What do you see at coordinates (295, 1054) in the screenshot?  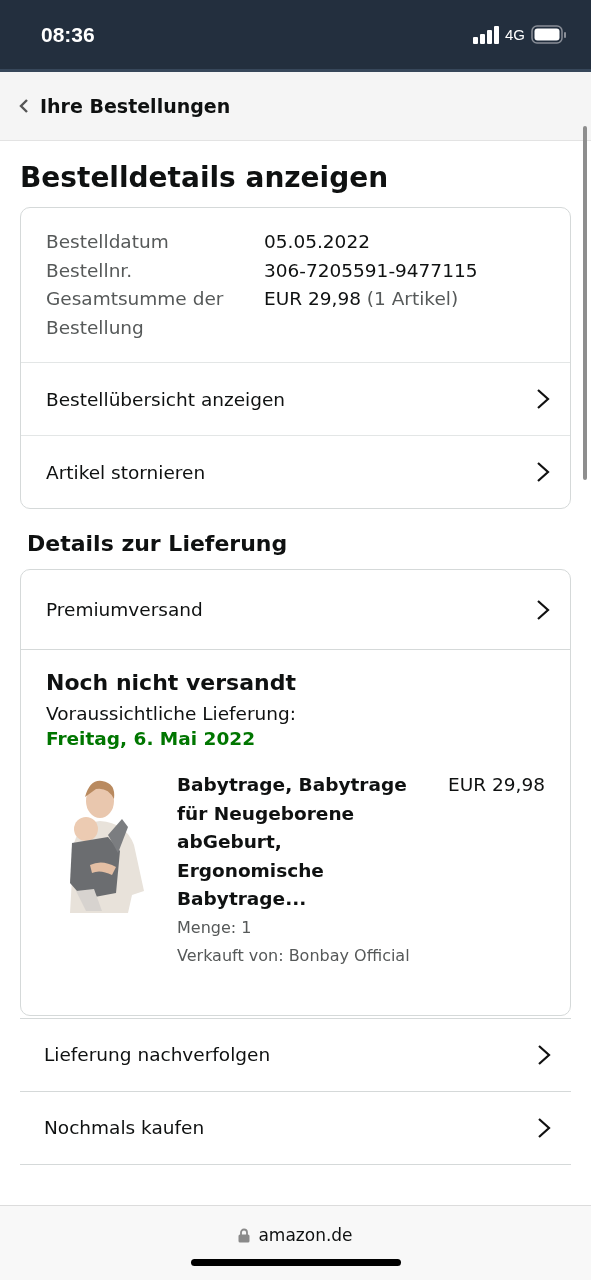 I see `link-row: Lieferung nachverfolgen` at bounding box center [295, 1054].